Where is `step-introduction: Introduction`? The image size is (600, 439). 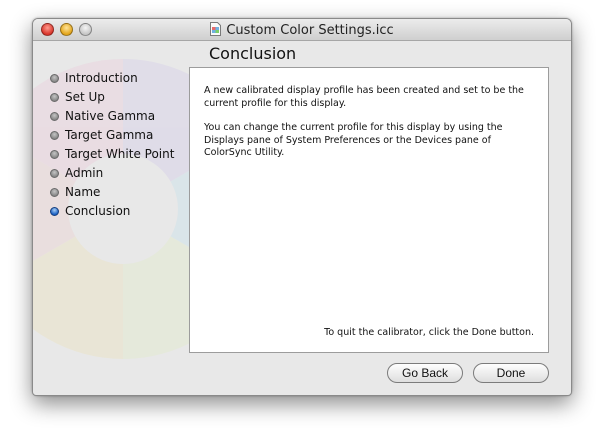
step-introduction: Introduction is located at coordinates (112, 78).